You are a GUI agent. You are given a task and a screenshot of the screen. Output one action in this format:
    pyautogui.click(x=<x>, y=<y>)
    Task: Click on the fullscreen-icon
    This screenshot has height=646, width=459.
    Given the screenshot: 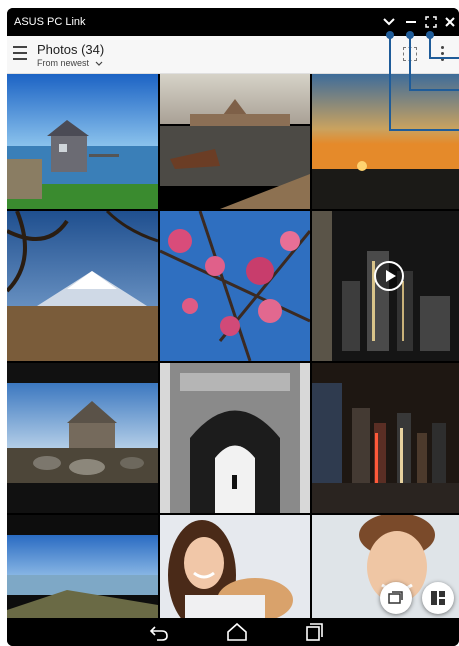 What is the action you would take?
    pyautogui.click(x=431, y=22)
    